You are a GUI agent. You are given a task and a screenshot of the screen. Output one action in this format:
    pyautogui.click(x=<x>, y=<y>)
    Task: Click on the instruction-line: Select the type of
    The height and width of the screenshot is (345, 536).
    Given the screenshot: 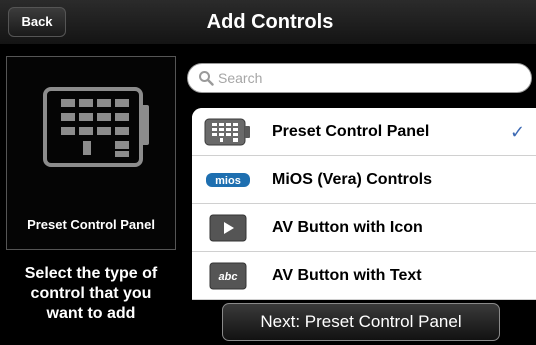 What is the action you would take?
    pyautogui.click(x=91, y=273)
    